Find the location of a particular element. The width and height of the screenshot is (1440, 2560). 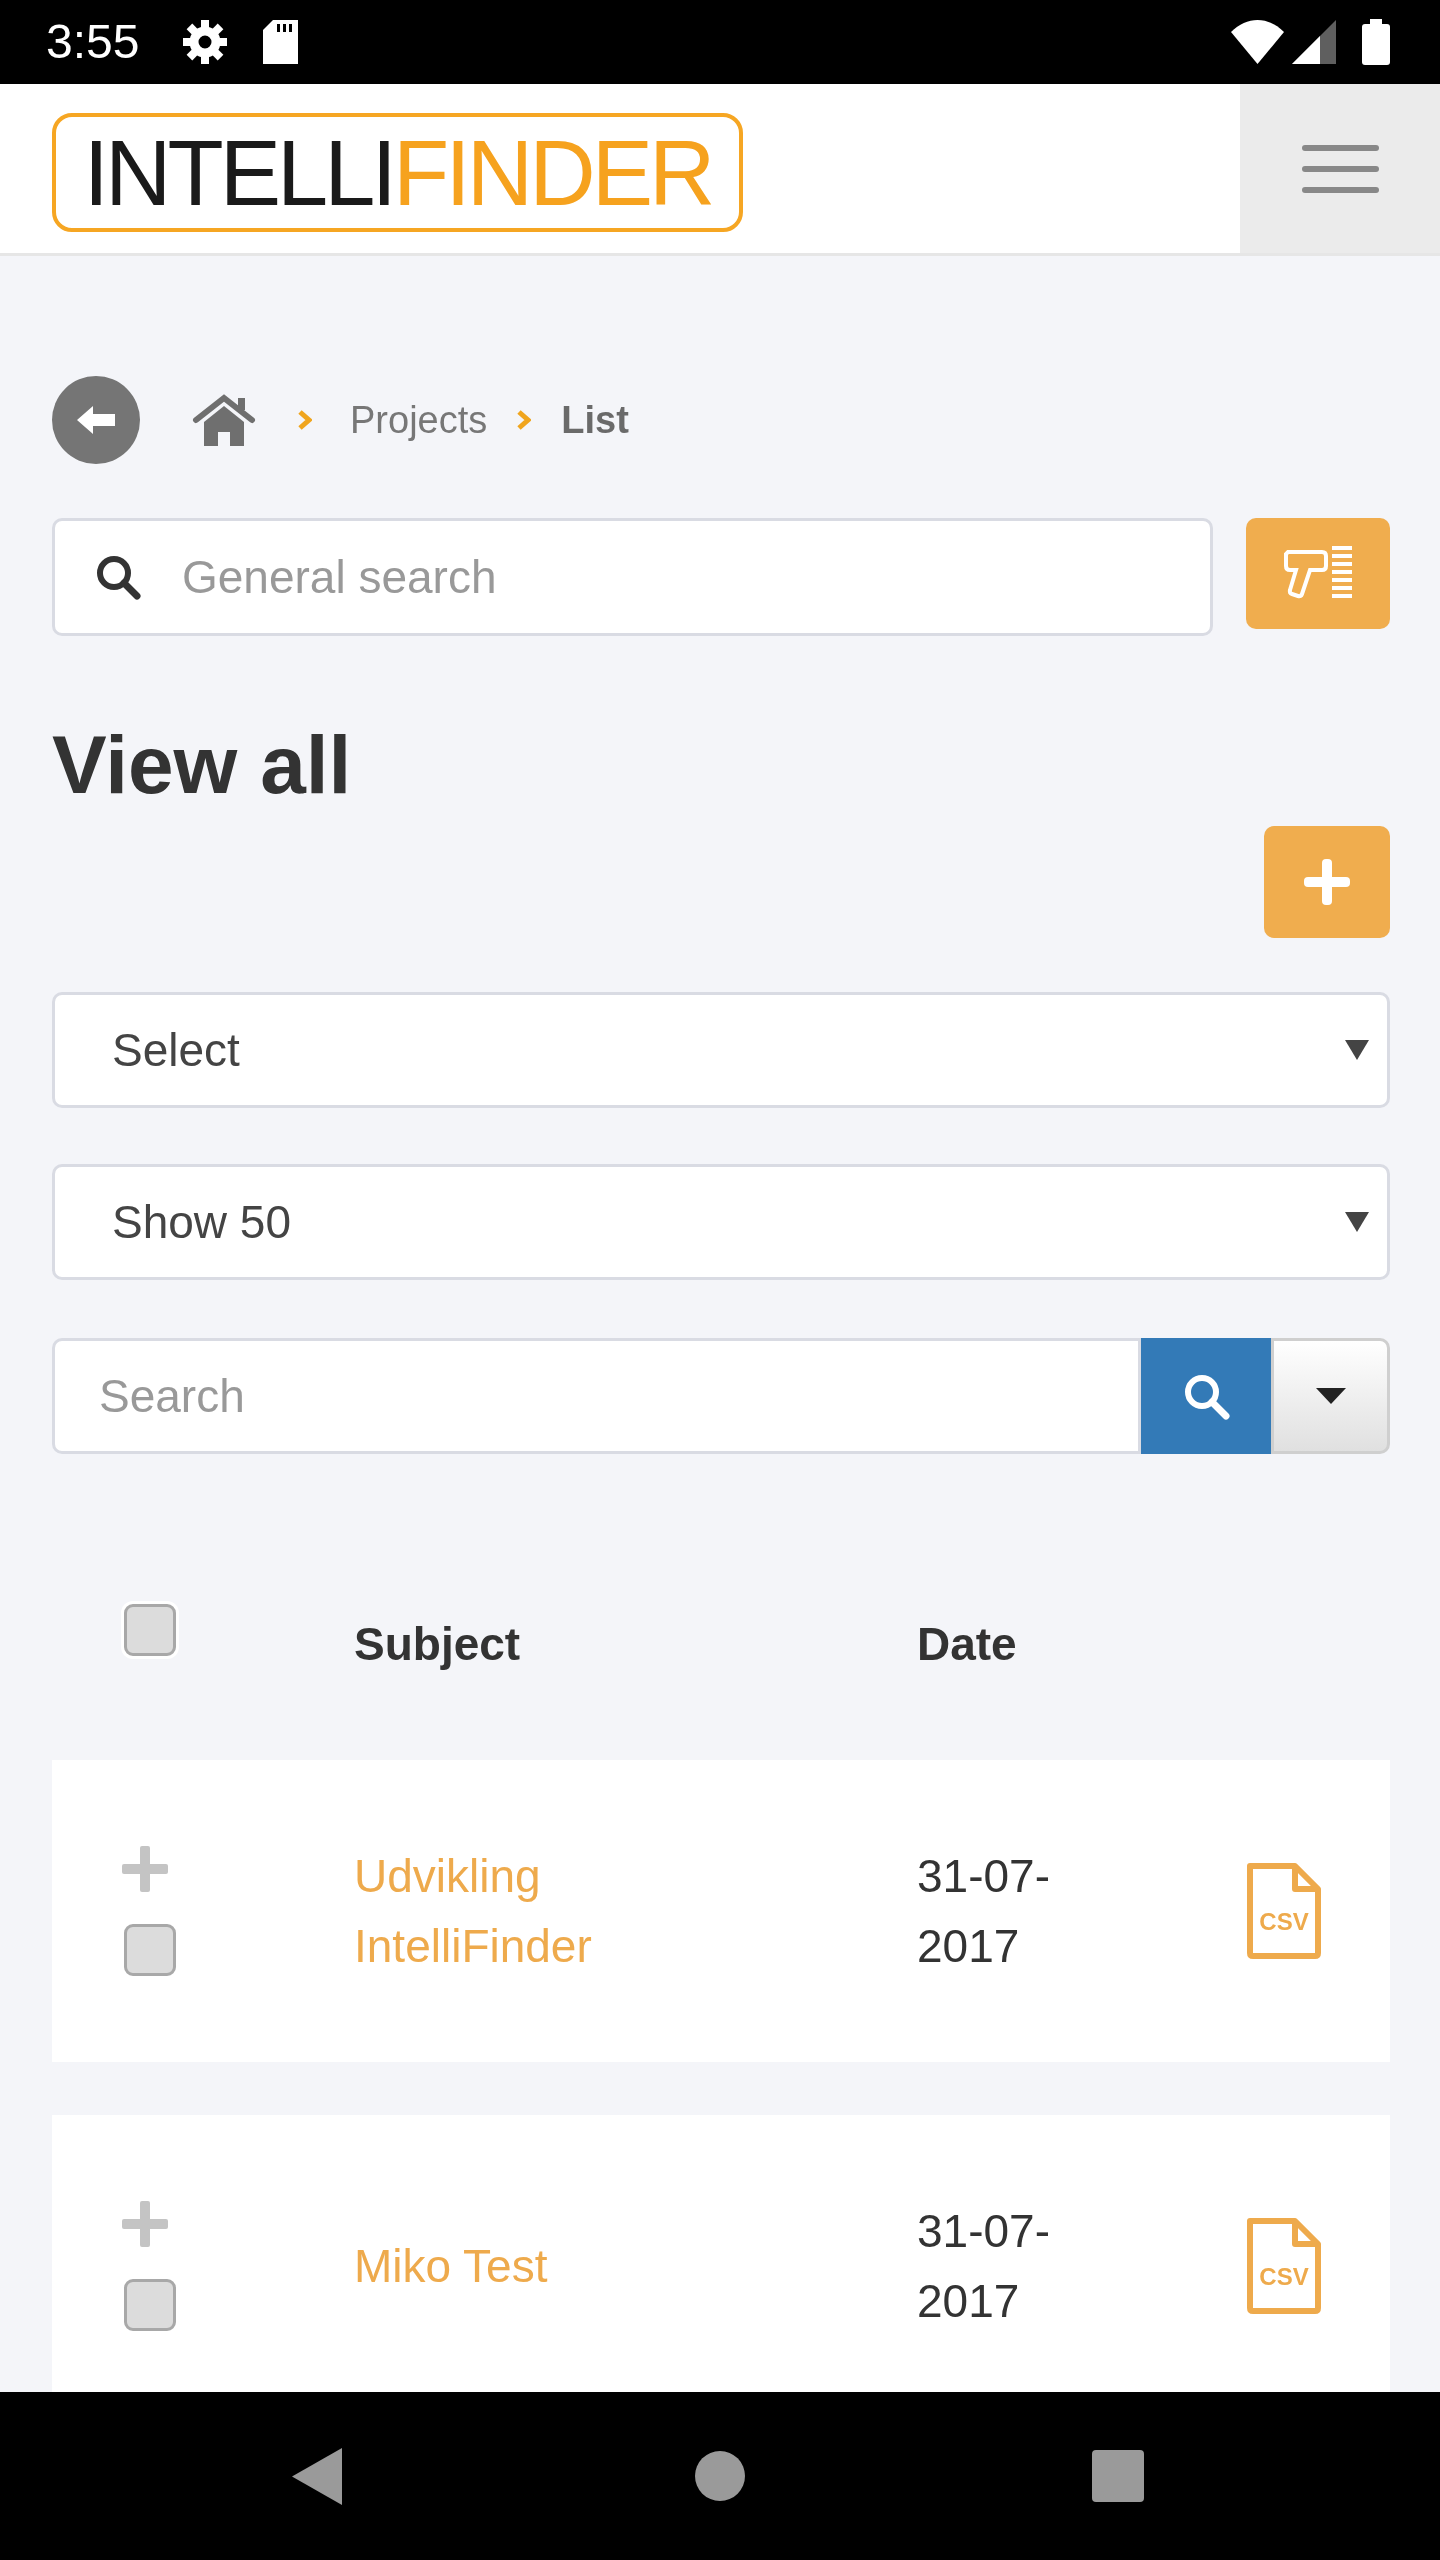

home-icon is located at coordinates (224, 420).